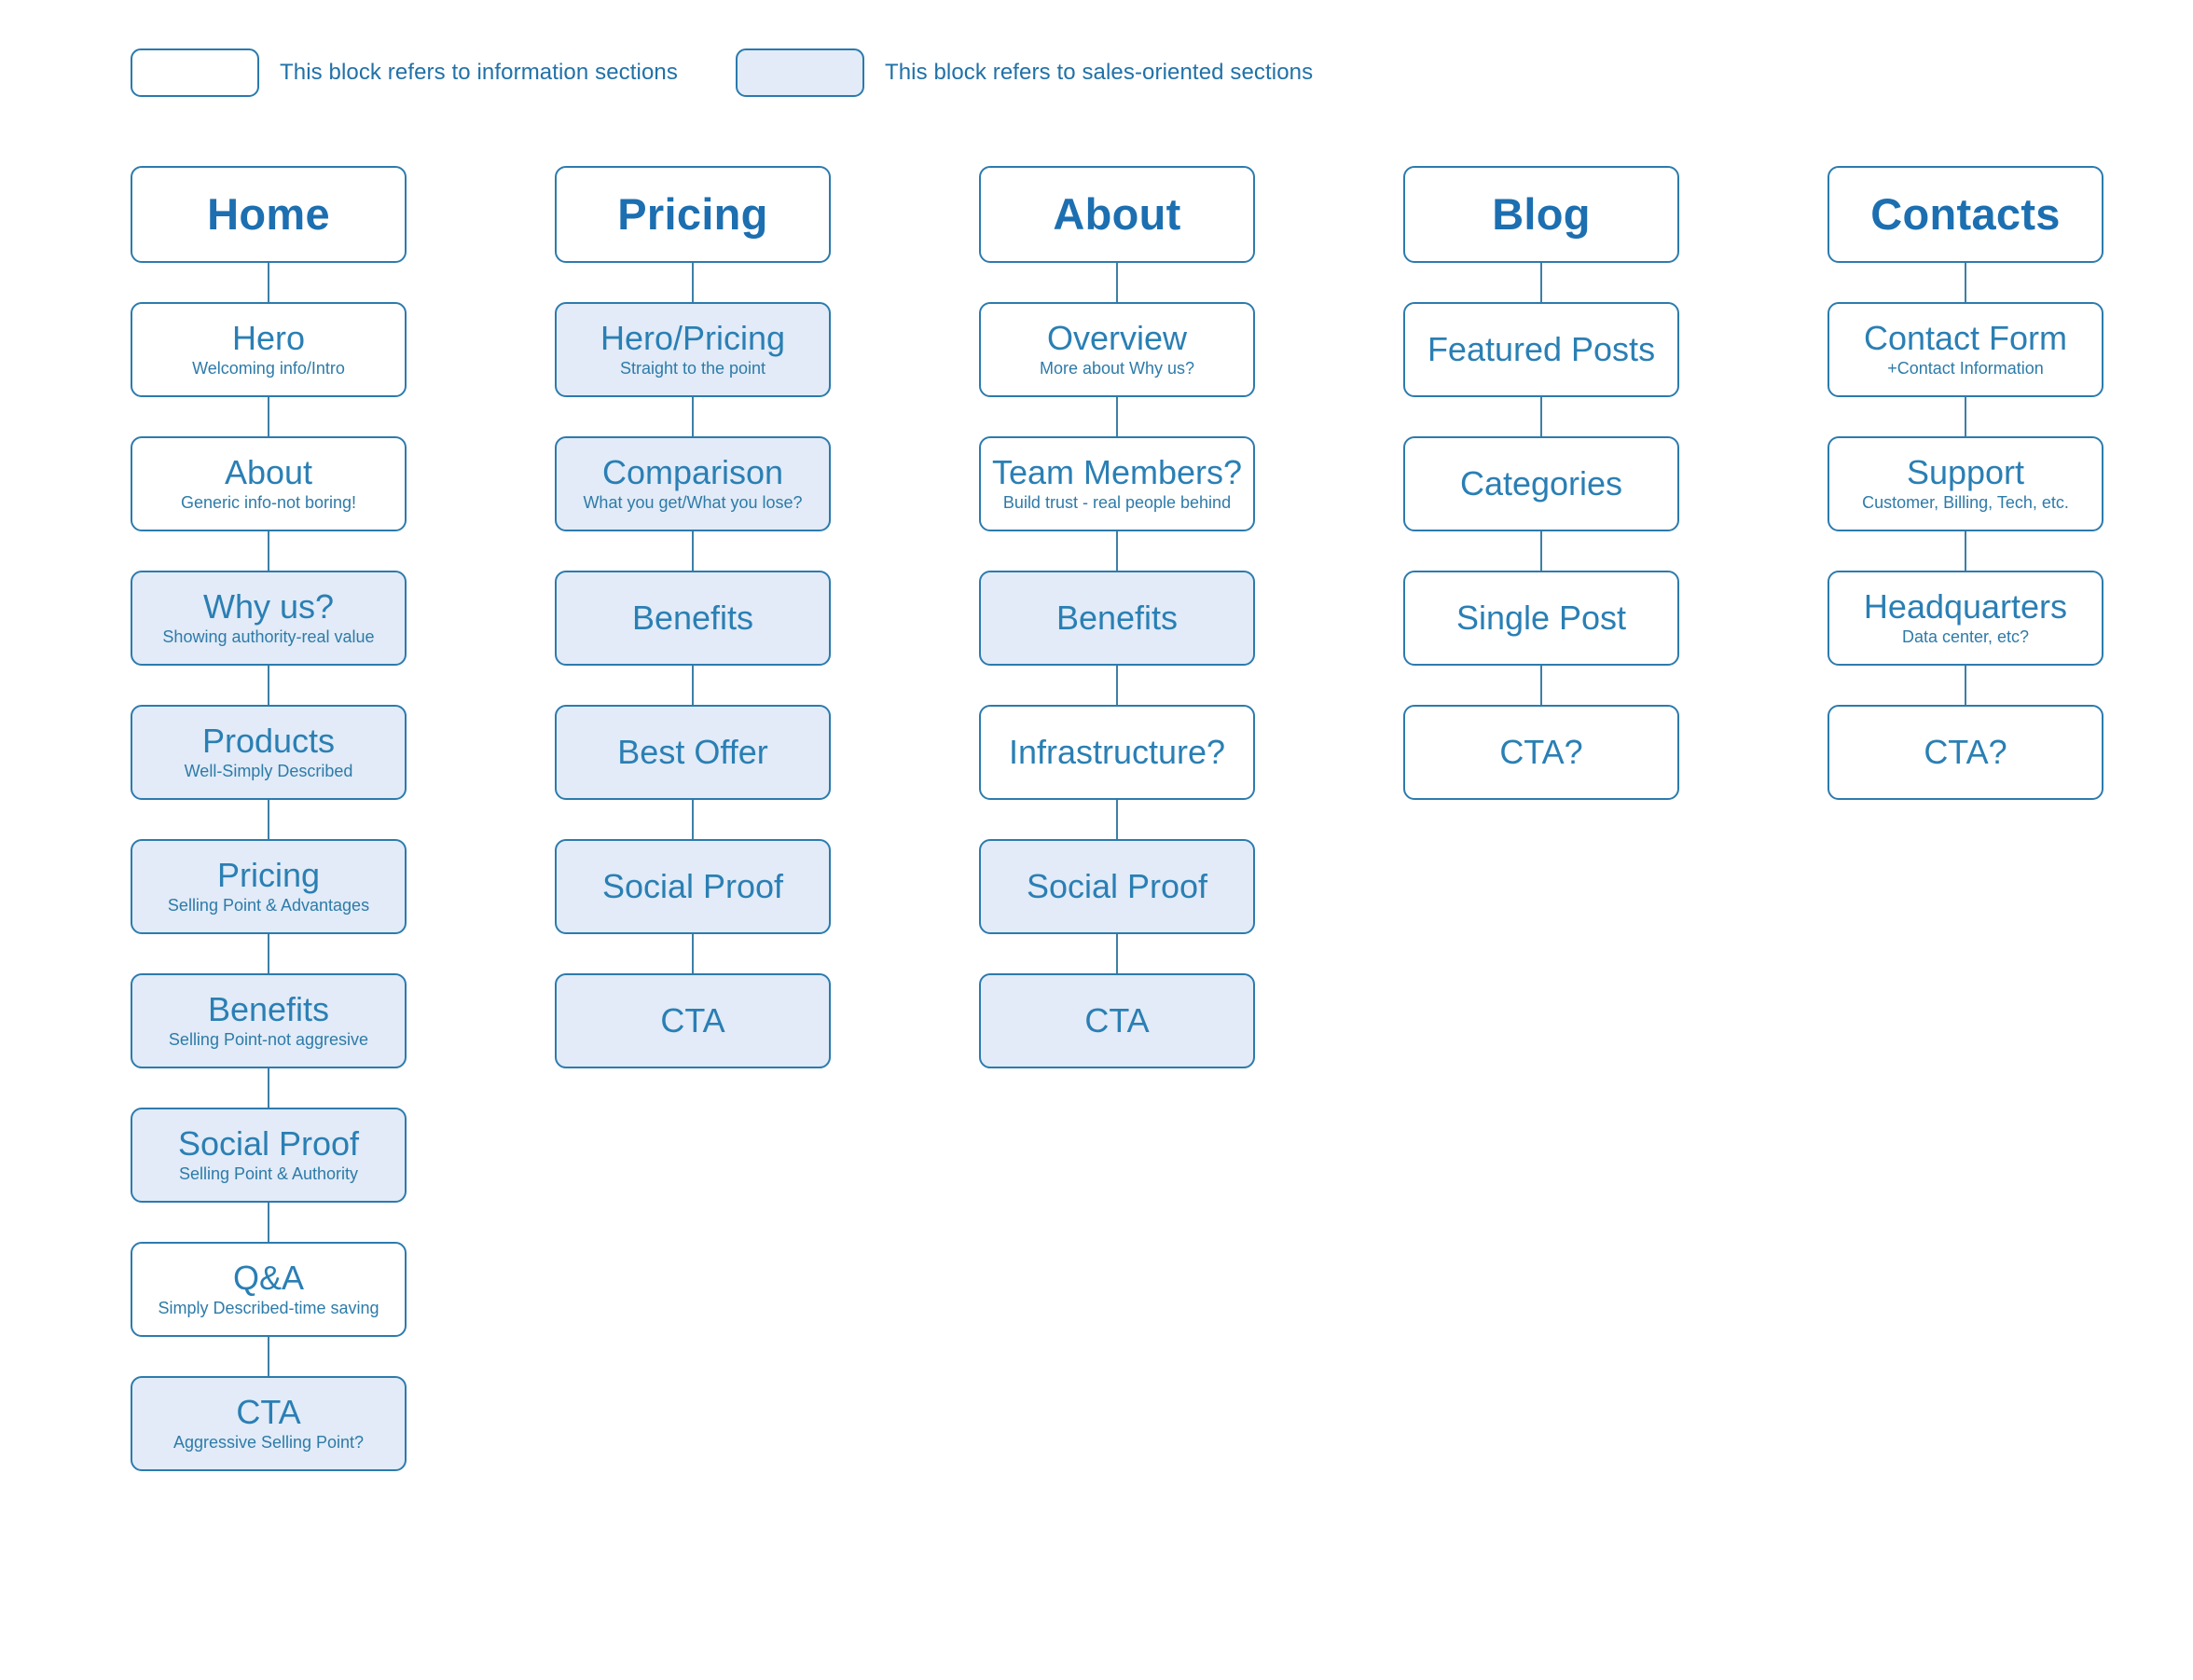  Describe the element at coordinates (1966, 607) in the screenshot. I see `section-node-title: Headquarters` at that location.